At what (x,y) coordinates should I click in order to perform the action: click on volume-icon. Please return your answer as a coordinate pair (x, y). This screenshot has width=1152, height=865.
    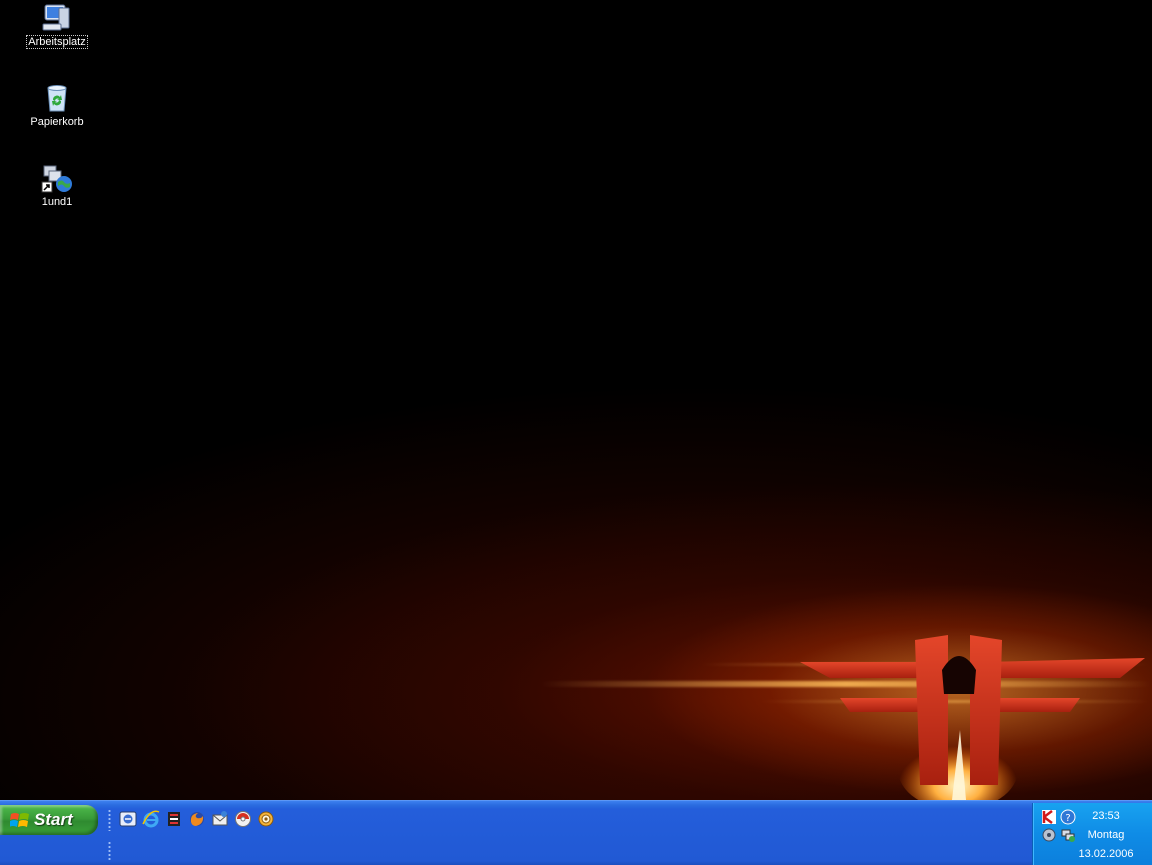
    Looking at the image, I should click on (1049, 835).